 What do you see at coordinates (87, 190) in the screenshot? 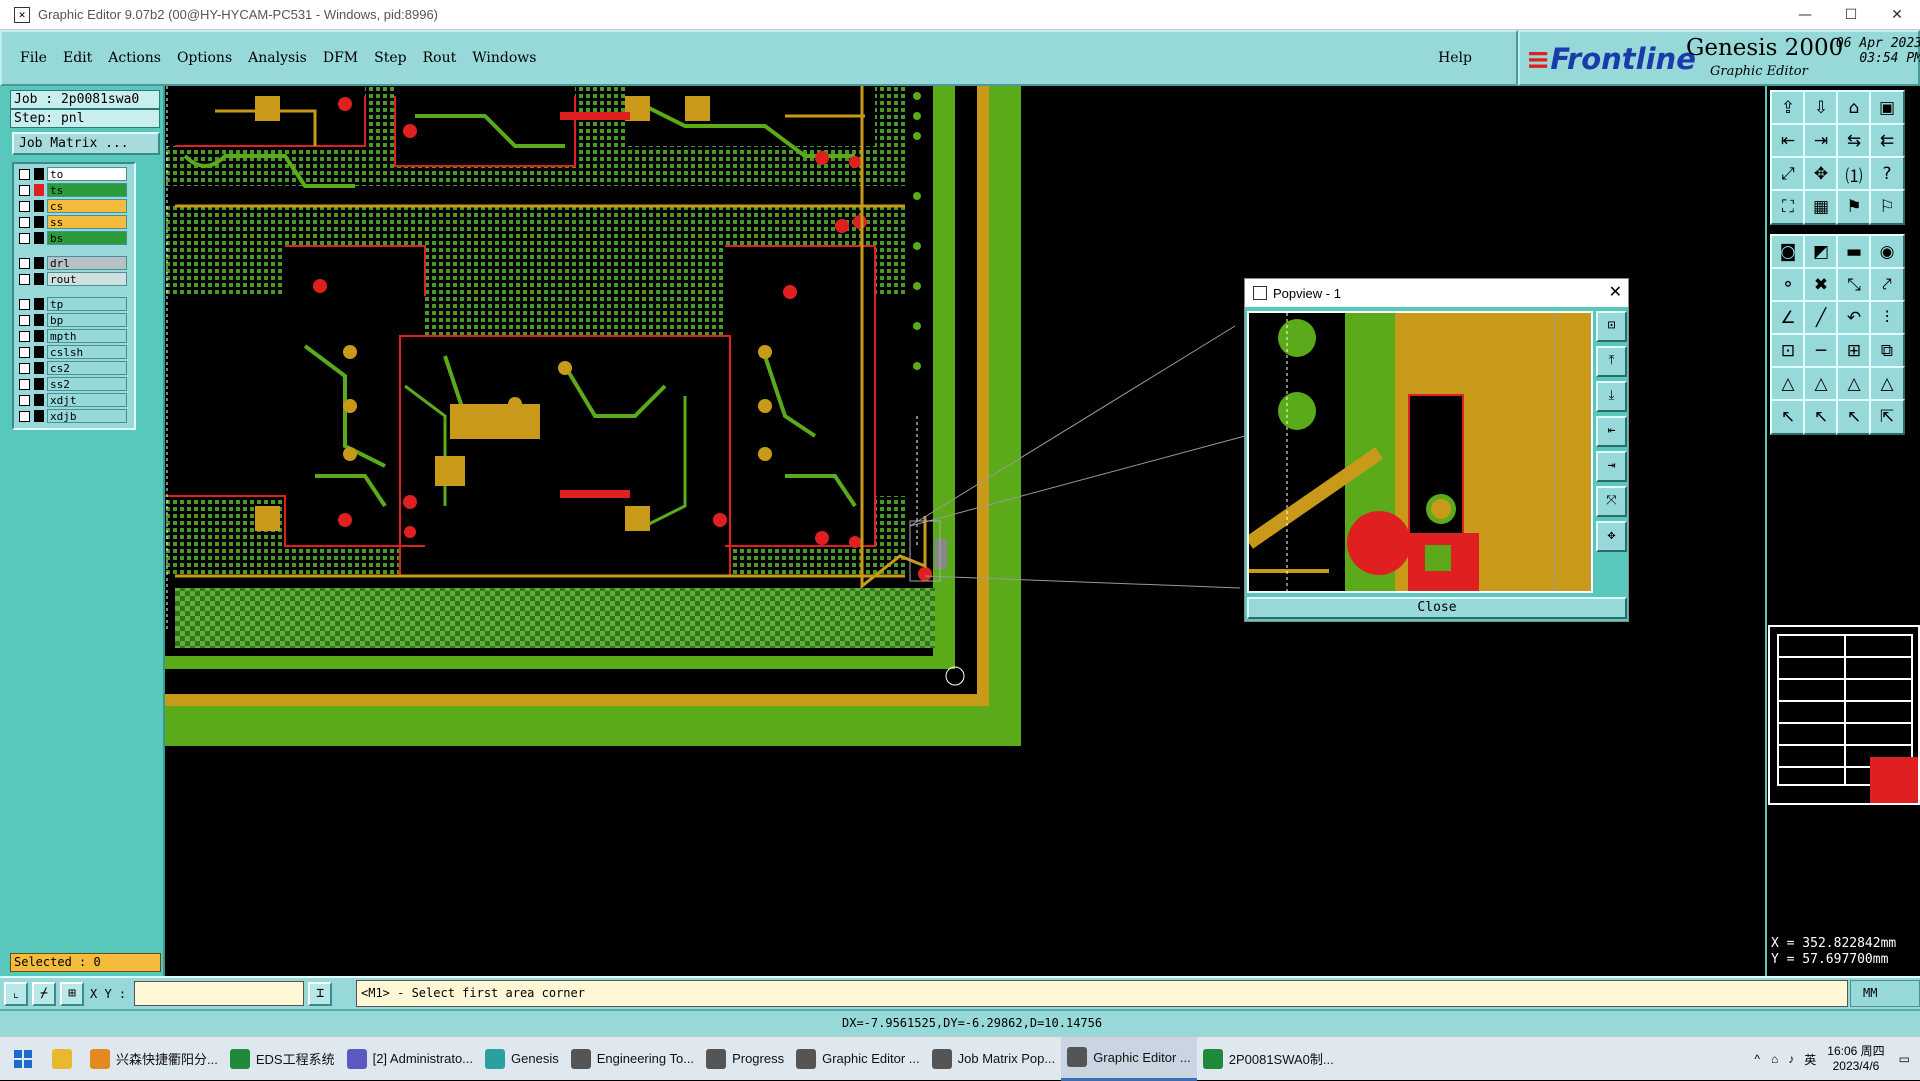
I see `layer-name: ts` at bounding box center [87, 190].